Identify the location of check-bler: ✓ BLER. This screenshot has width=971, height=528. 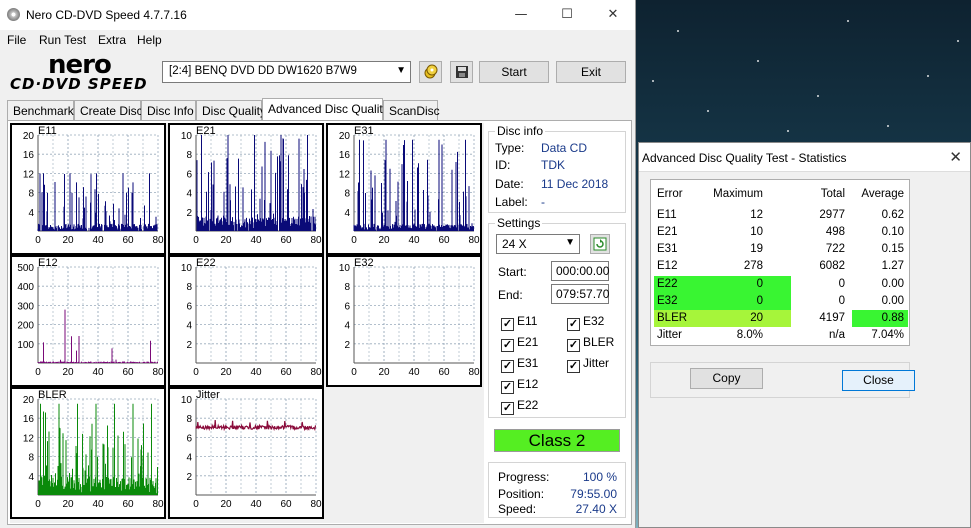
(590, 343).